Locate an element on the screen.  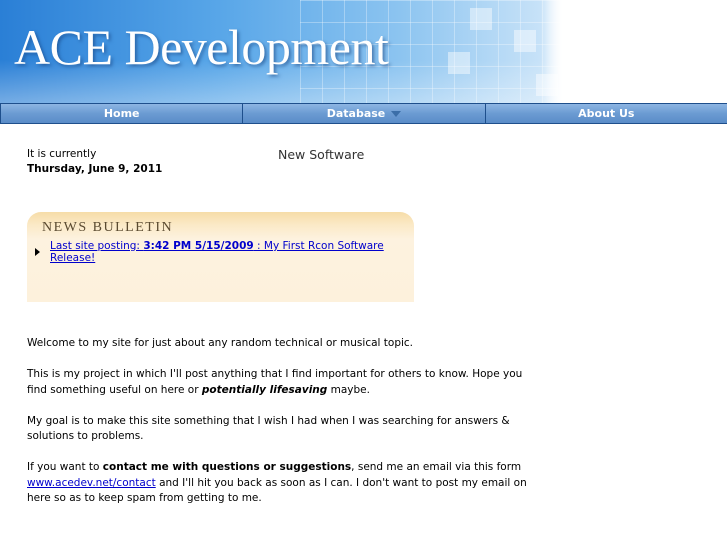
new-software-heading: New Software is located at coordinates (321, 154).